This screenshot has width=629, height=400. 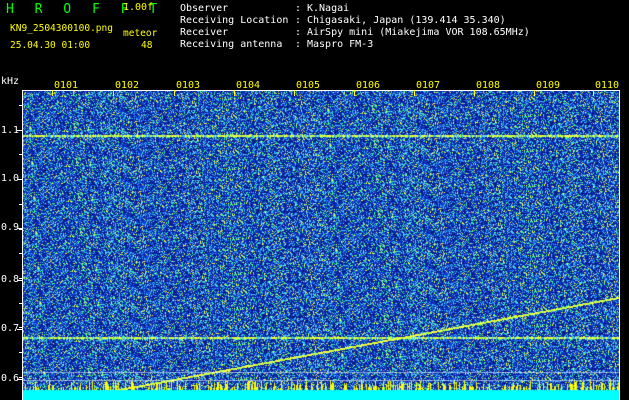 What do you see at coordinates (428, 85) in the screenshot?
I see `time-label-0107: 0107` at bounding box center [428, 85].